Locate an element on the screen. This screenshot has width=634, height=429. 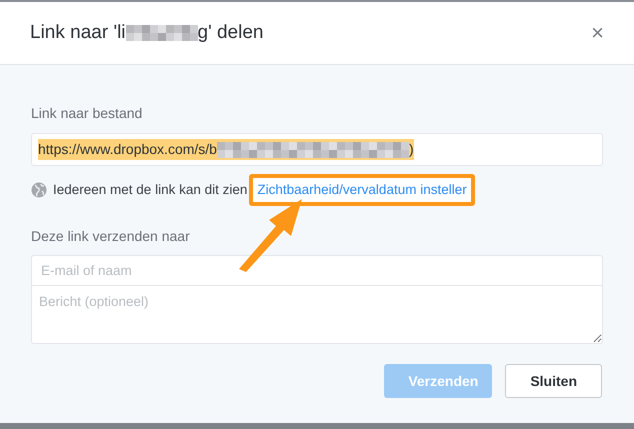
dialog-title: g' delen is located at coordinates (231, 32).